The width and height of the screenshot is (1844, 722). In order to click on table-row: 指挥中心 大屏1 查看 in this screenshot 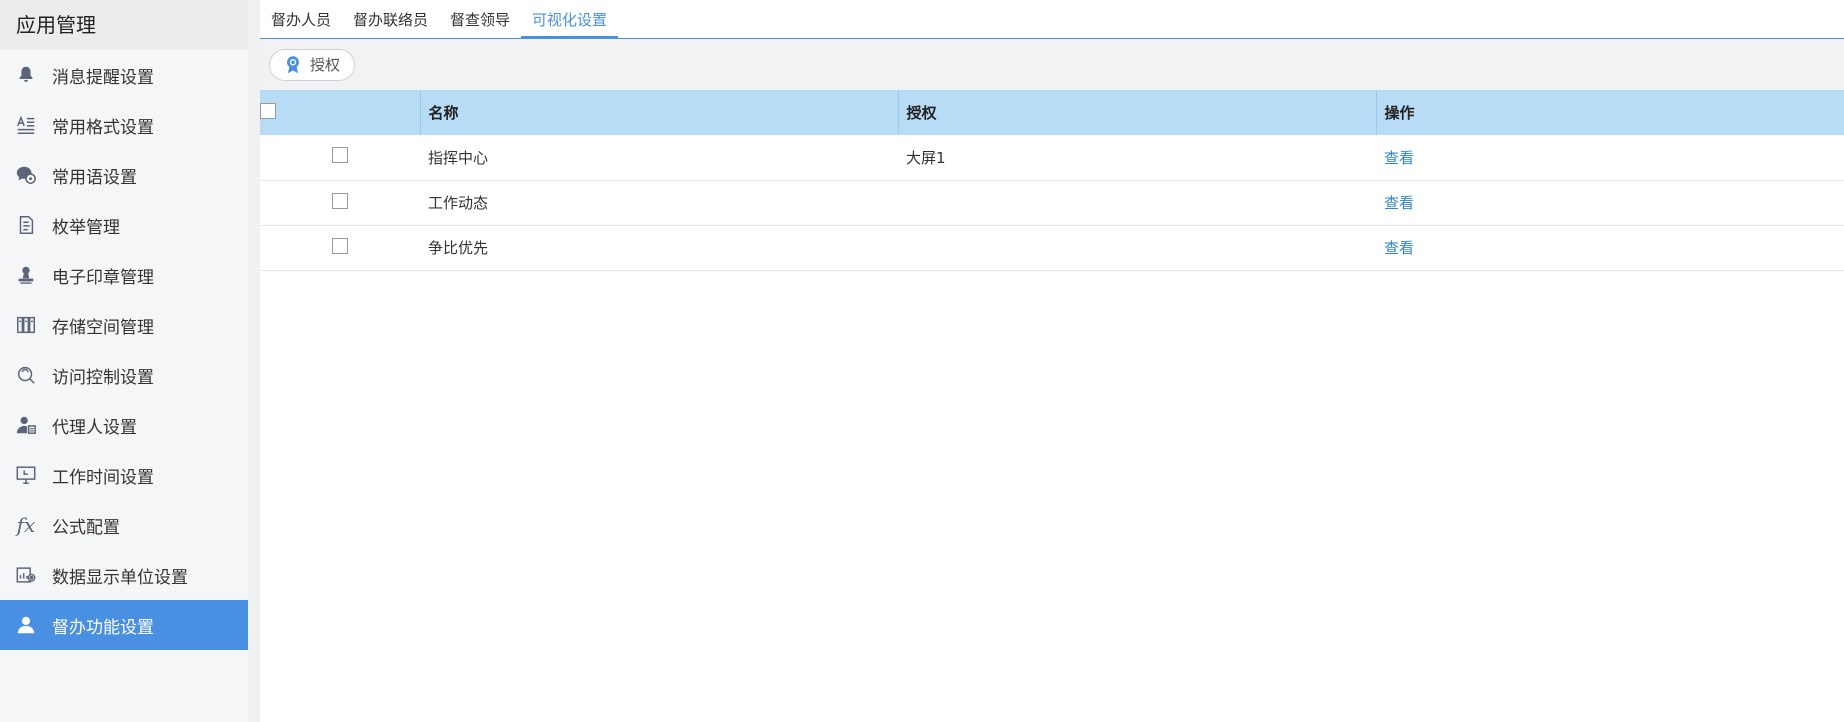, I will do `click(1052, 157)`.